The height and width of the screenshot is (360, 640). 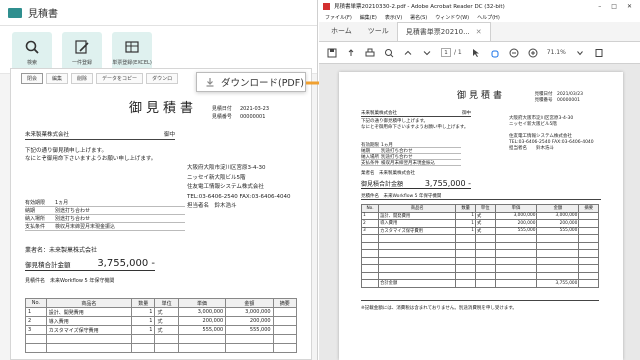 What do you see at coordinates (408, 53) in the screenshot?
I see `page-up-icon` at bounding box center [408, 53].